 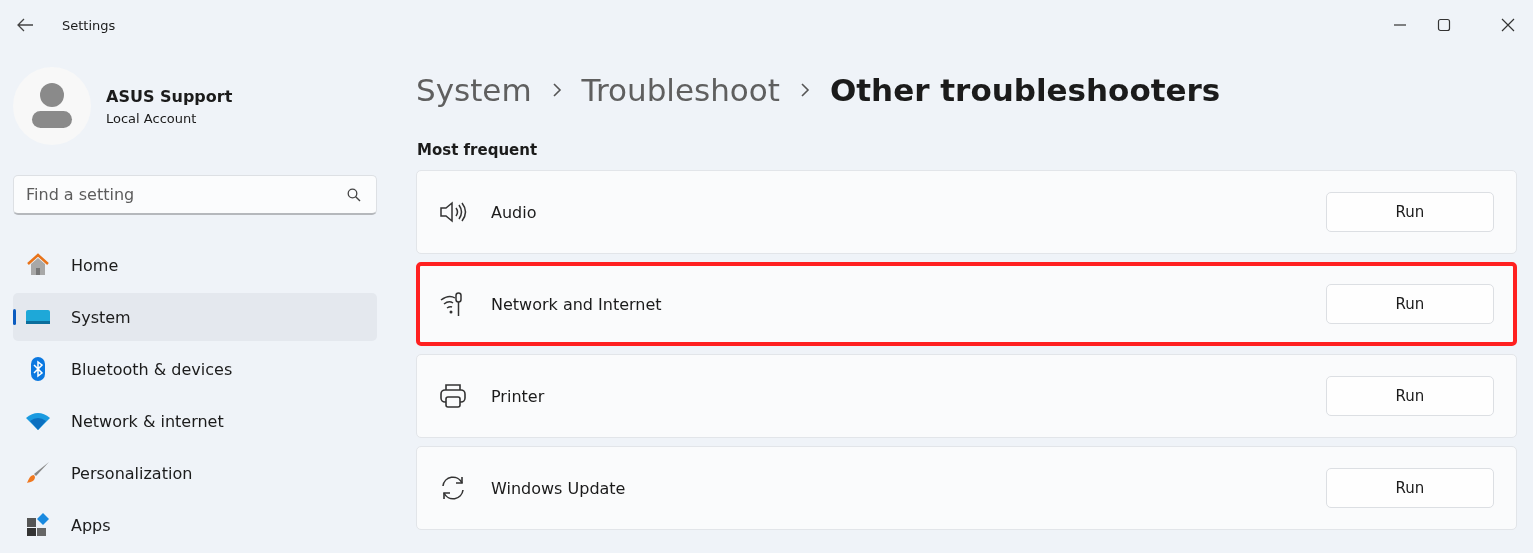 I want to click on sidebar-item: Home, so click(x=195, y=265).